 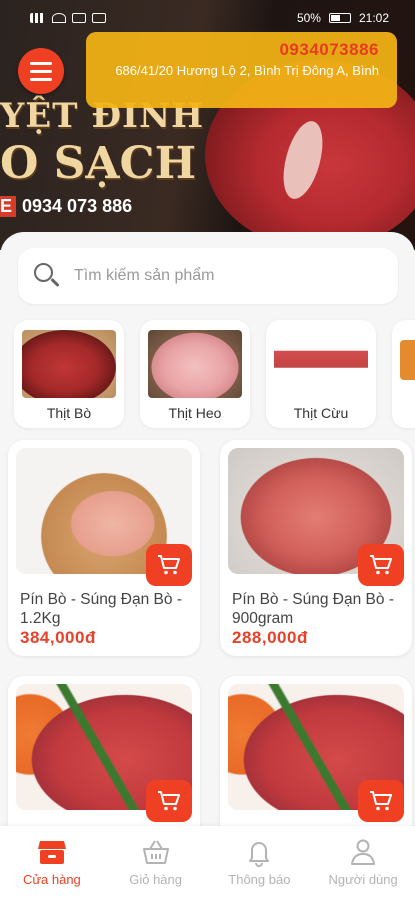 What do you see at coordinates (363, 879) in the screenshot?
I see `nav-label: Người dùng` at bounding box center [363, 879].